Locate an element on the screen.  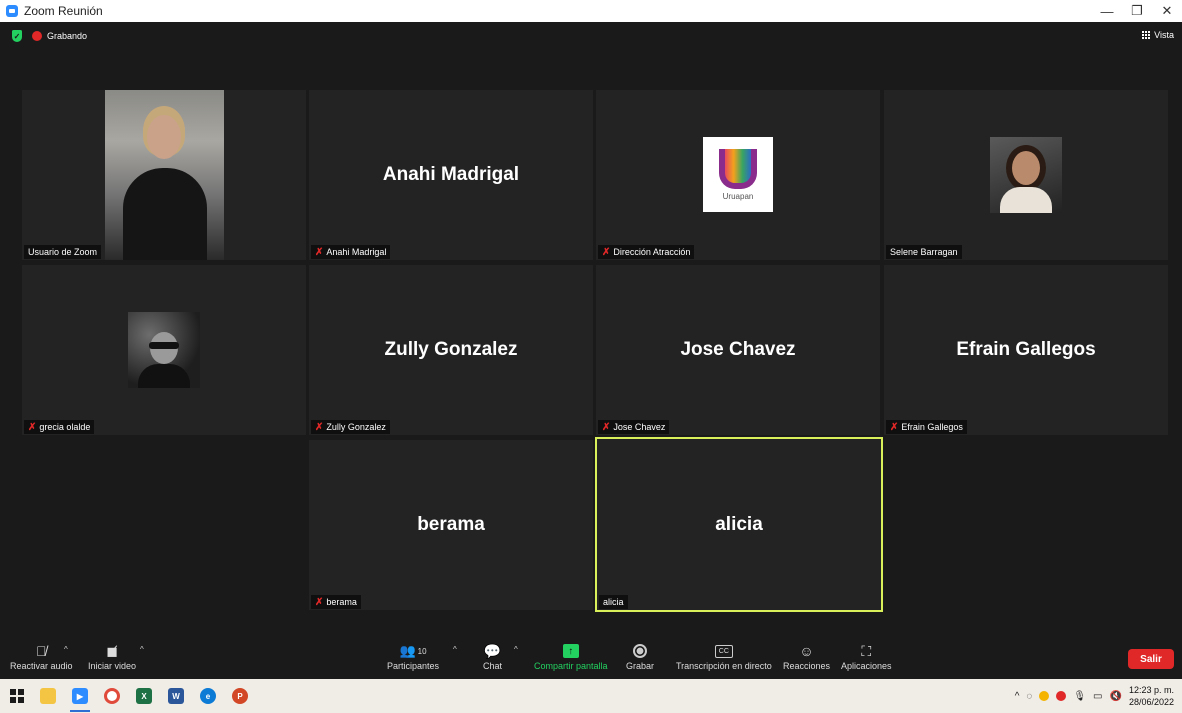
participant-name: Anahi Madrigal is located at coordinates (356, 252).